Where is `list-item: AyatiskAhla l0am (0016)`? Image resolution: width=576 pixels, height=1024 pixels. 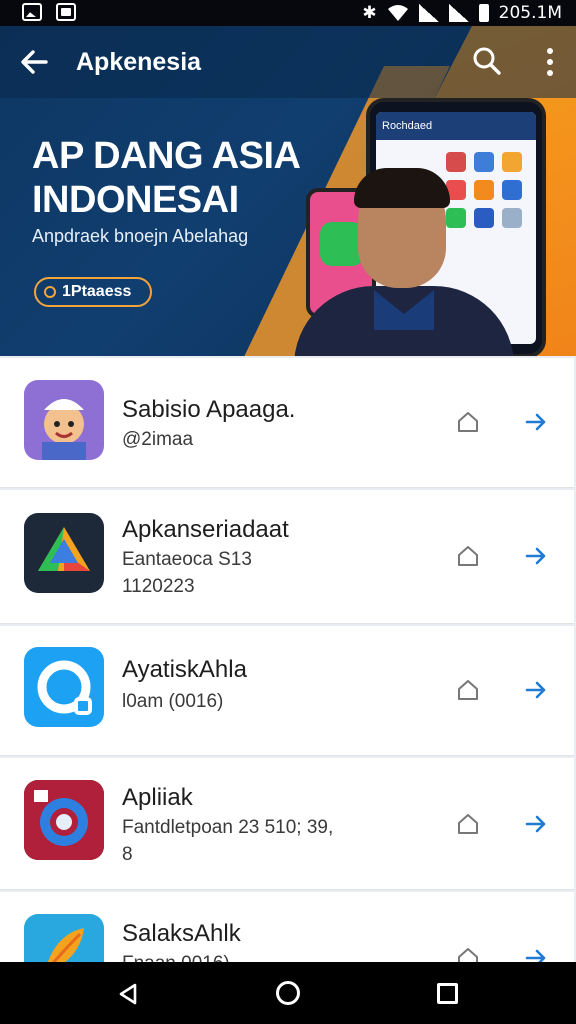
list-item: AyatiskAhla l0am (0016) is located at coordinates (287, 691).